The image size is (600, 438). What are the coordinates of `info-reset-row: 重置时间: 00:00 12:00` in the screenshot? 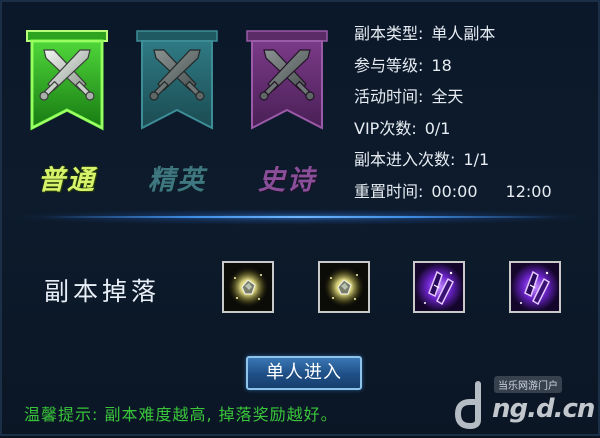 It's located at (474, 196).